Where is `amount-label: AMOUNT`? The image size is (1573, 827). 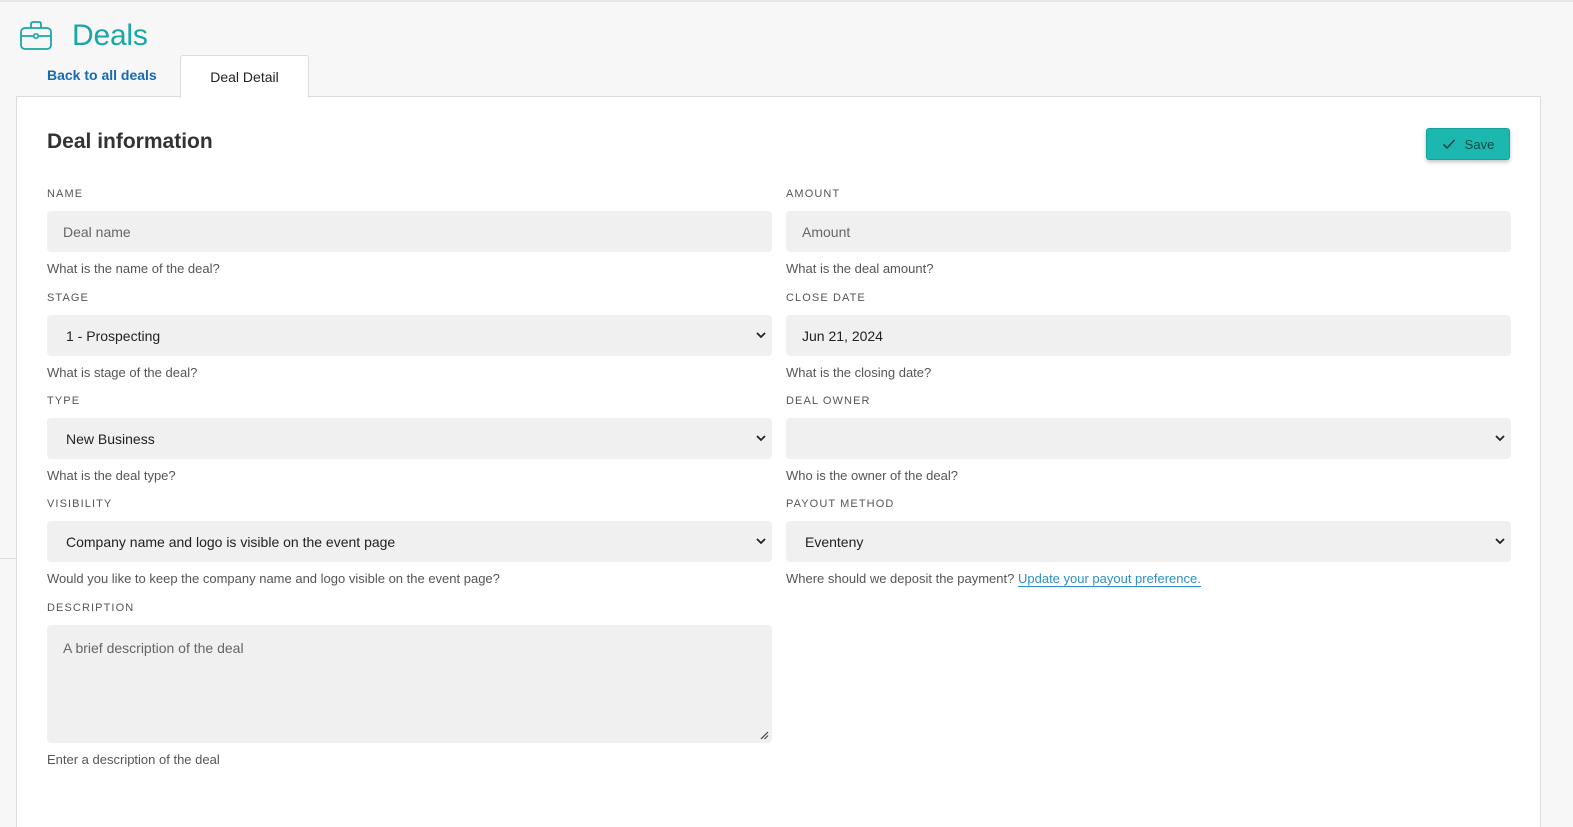 amount-label: AMOUNT is located at coordinates (813, 194).